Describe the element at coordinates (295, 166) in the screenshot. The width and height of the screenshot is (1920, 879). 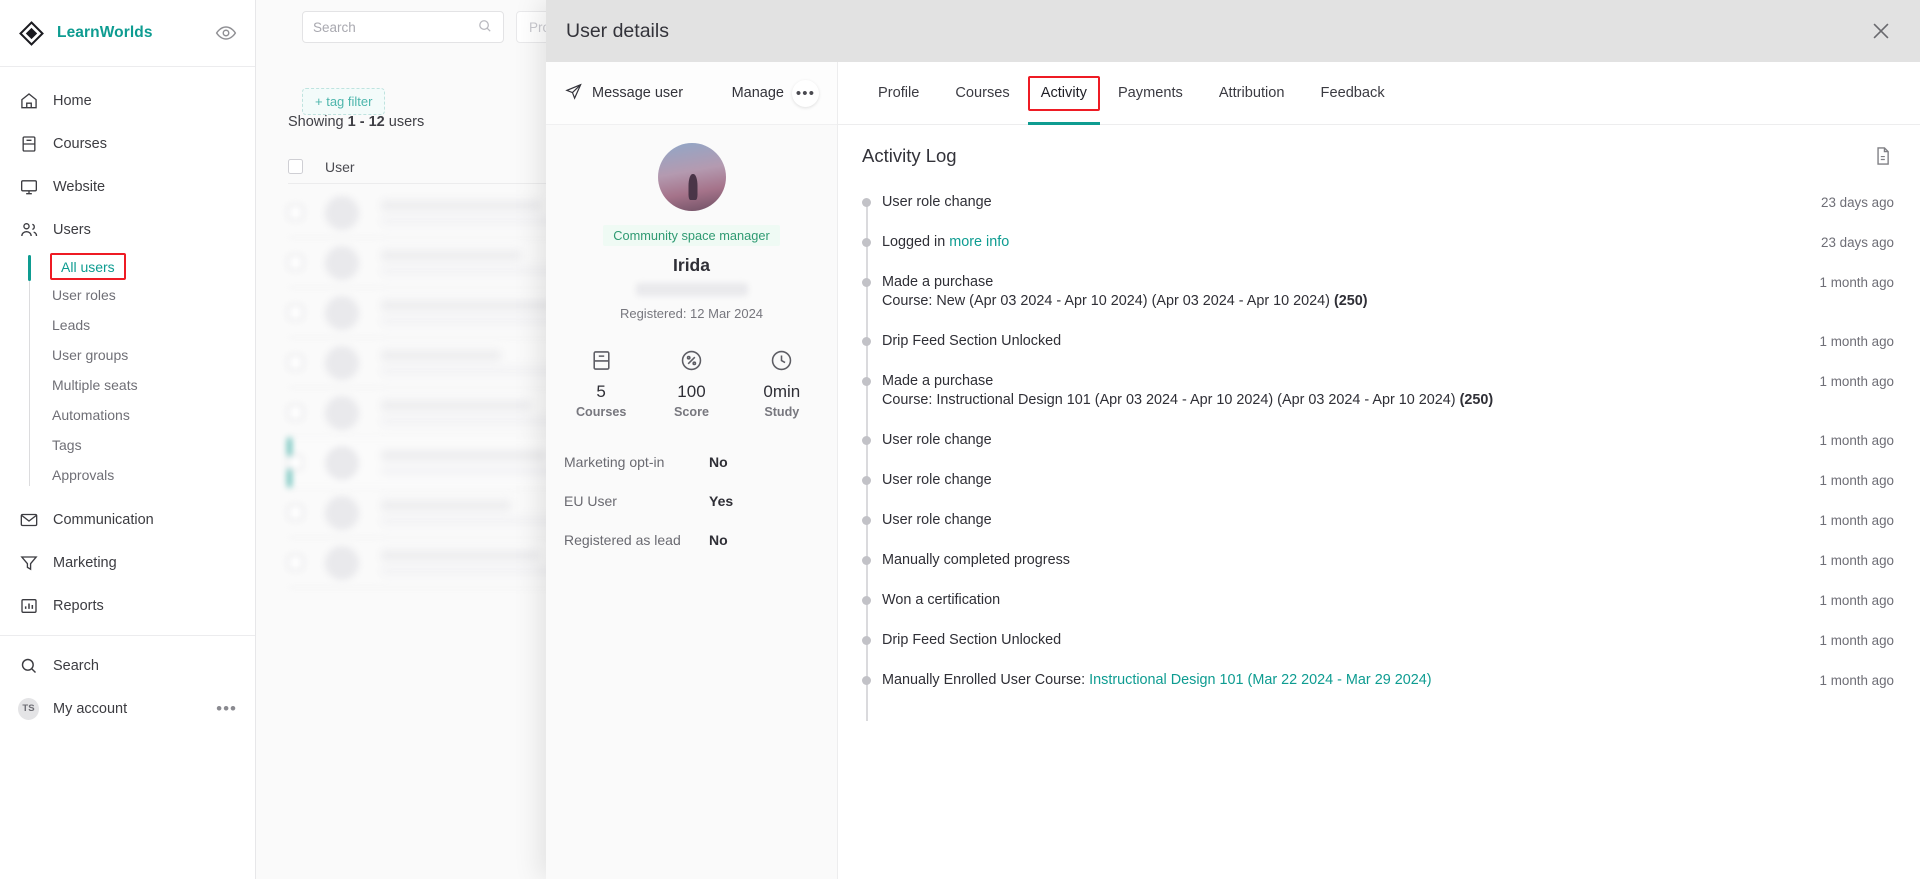
I see `select-all-checkbox` at that location.